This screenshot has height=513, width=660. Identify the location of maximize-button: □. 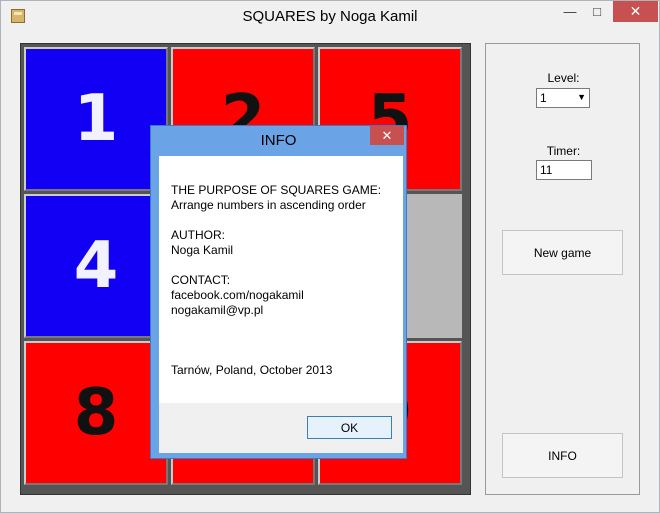
(597, 11).